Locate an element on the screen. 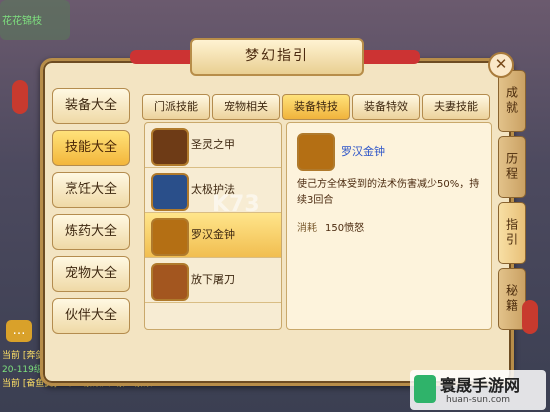 This screenshot has width=550, height=412. tab-sect-skills: 门派技能 is located at coordinates (176, 107).